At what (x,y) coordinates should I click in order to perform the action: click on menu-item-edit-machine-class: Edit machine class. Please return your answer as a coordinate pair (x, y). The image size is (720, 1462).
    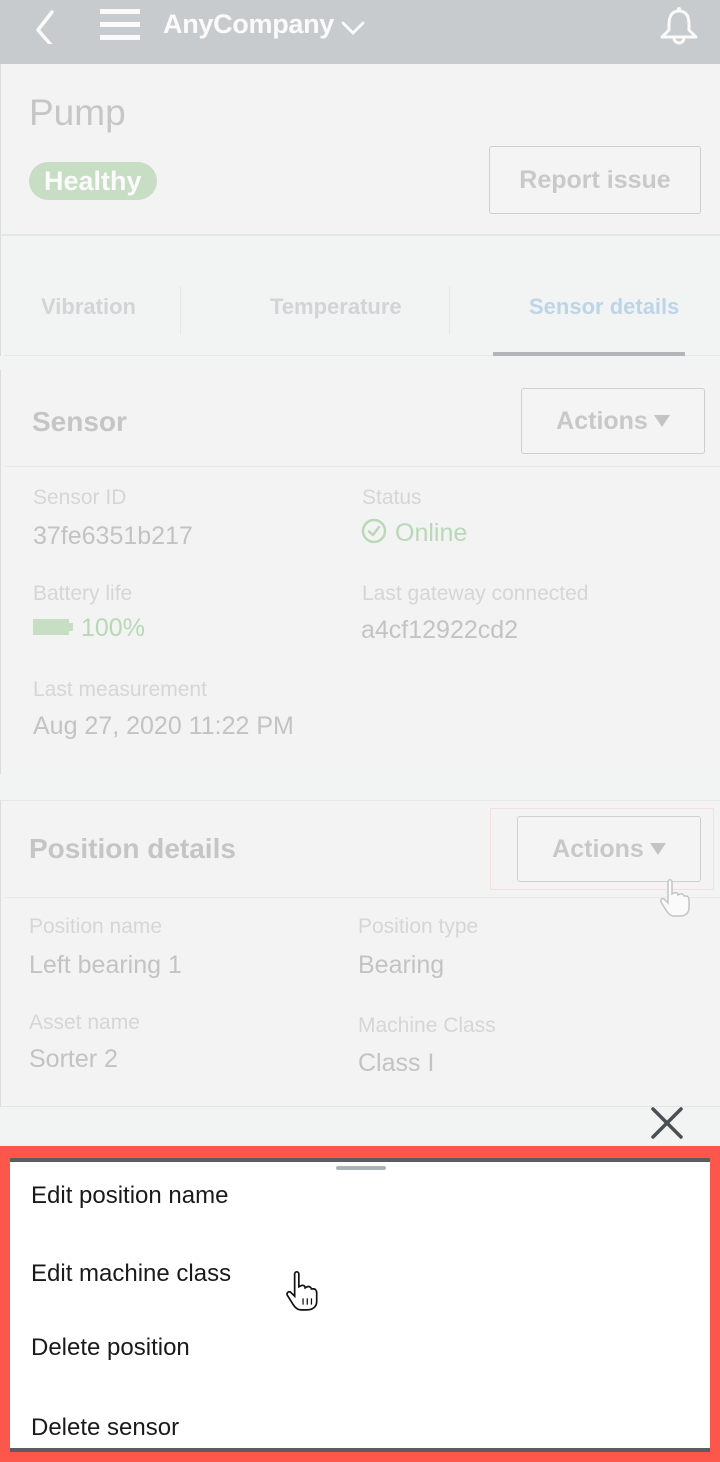
    Looking at the image, I should click on (131, 1274).